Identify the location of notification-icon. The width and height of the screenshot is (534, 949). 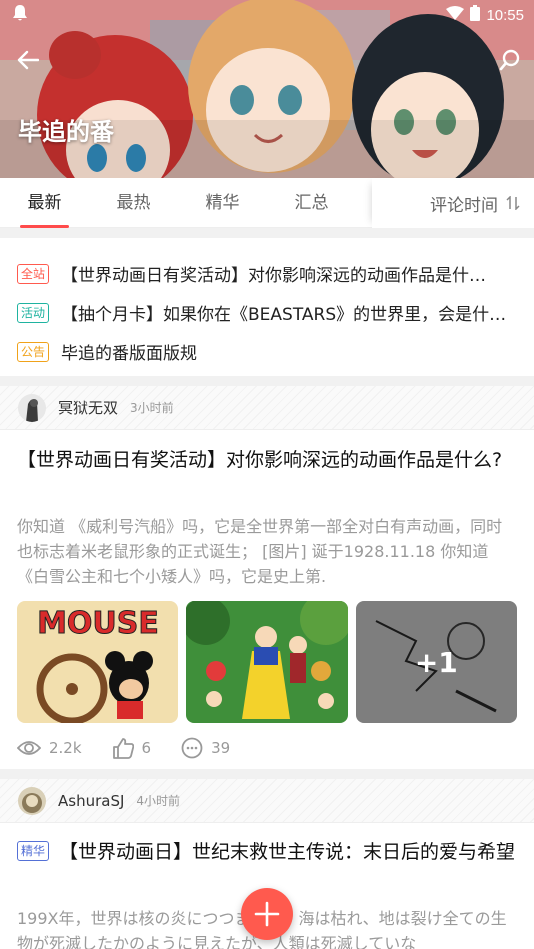
(20, 15).